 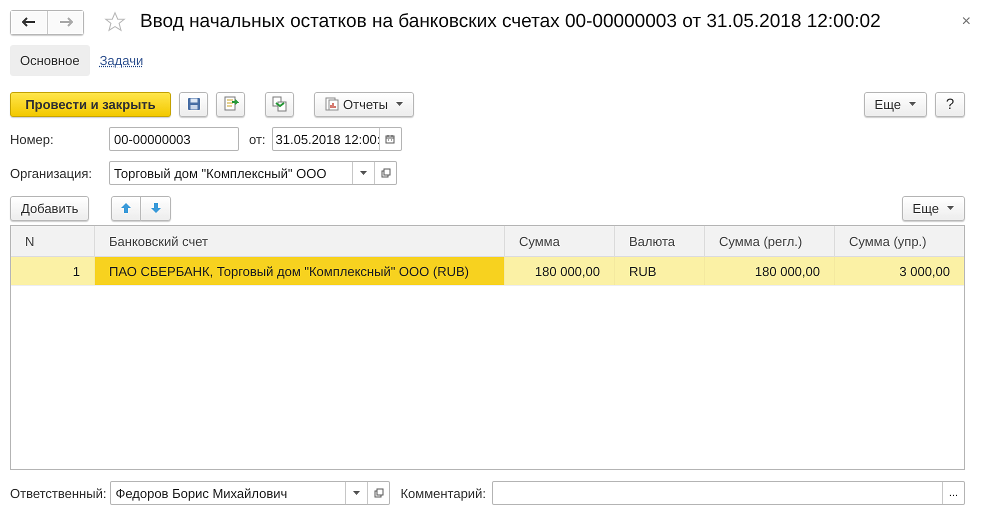 What do you see at coordinates (90, 104) in the screenshot?
I see `post-and-close-button: Провести и закрыть` at bounding box center [90, 104].